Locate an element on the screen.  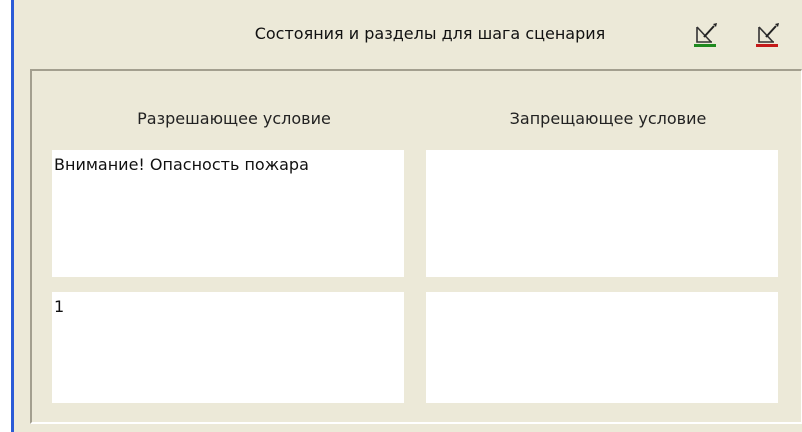
edit-allow-icon is located at coordinates (706, 34).